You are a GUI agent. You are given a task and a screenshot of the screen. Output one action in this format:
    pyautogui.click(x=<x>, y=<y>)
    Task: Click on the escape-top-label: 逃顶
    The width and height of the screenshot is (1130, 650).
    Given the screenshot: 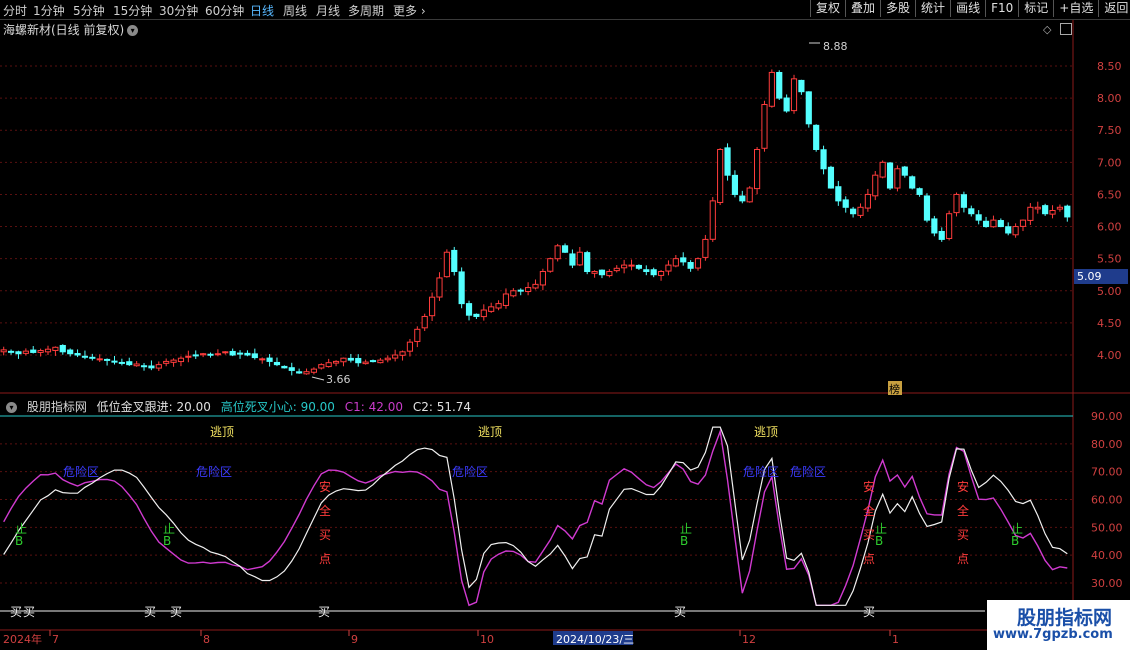 What is the action you would take?
    pyautogui.click(x=490, y=432)
    